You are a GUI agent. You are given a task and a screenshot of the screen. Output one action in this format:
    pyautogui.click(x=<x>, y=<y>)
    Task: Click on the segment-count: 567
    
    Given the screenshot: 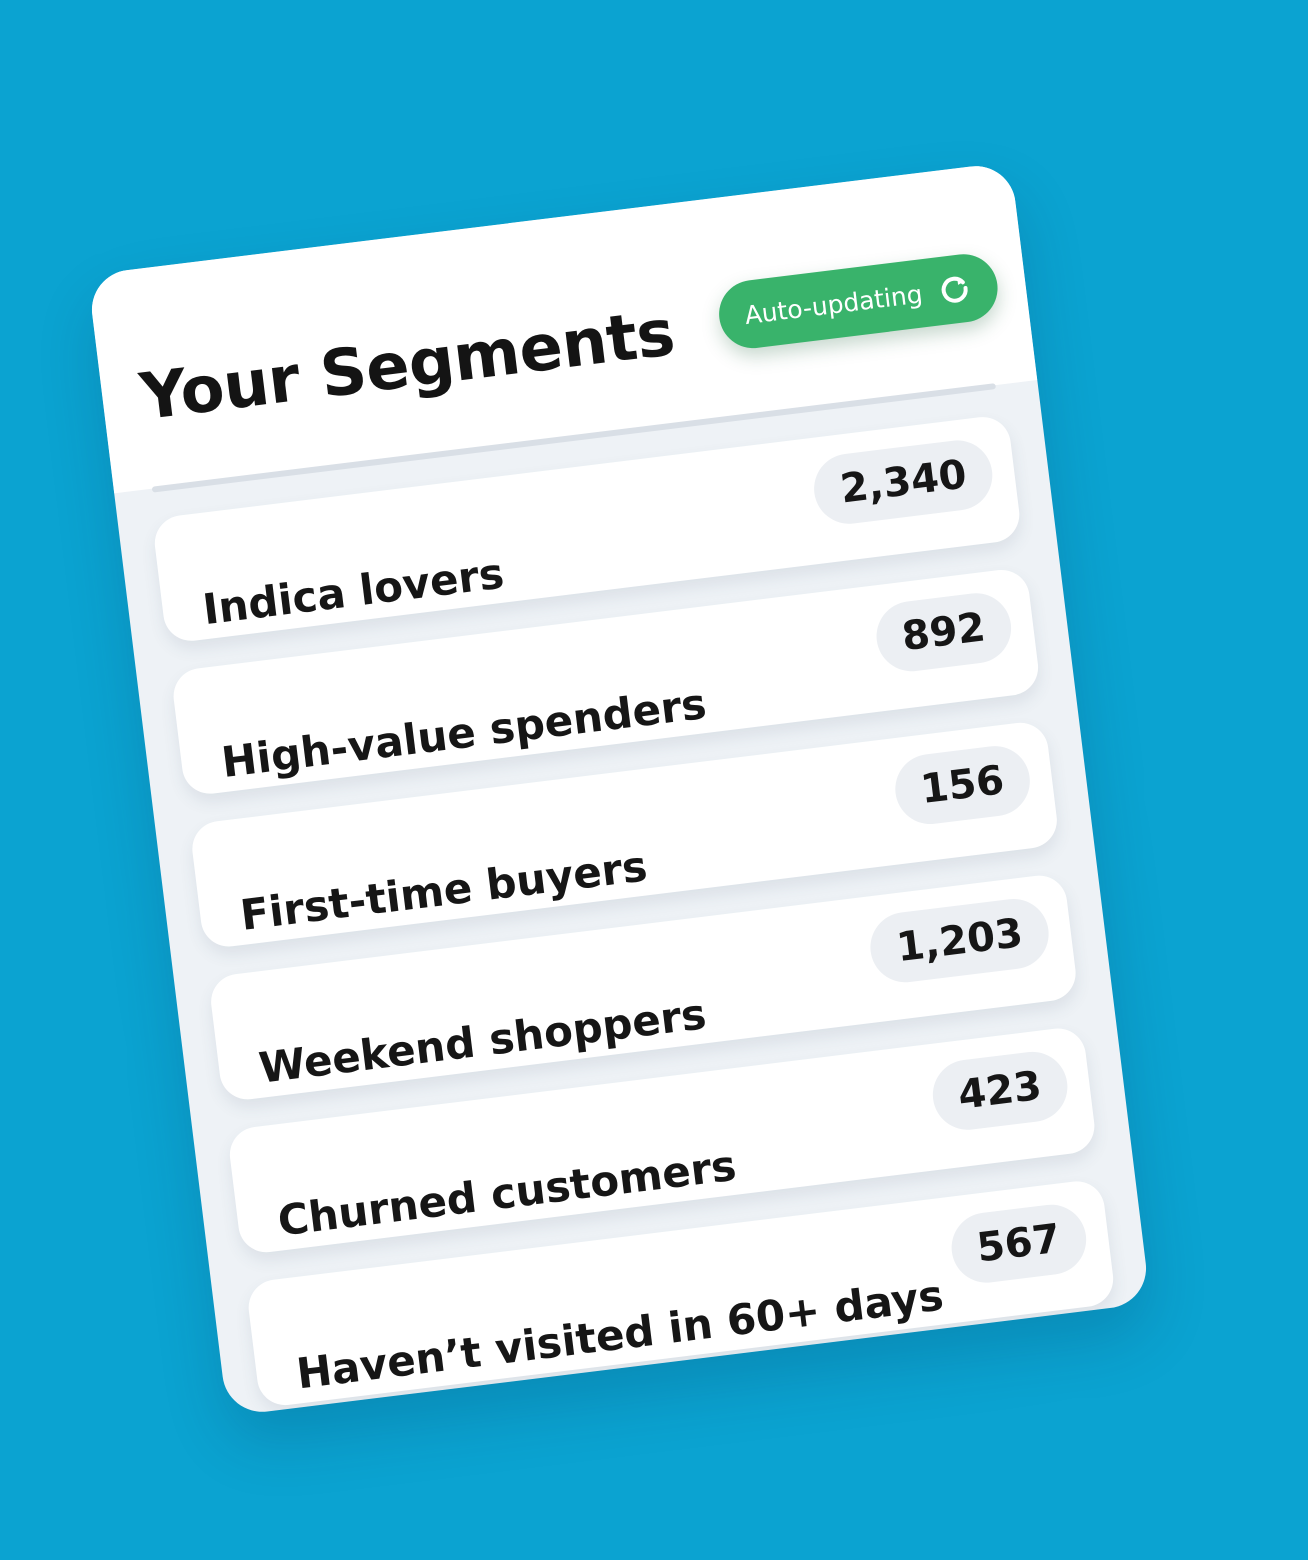 What is the action you would take?
    pyautogui.click(x=1019, y=1243)
    